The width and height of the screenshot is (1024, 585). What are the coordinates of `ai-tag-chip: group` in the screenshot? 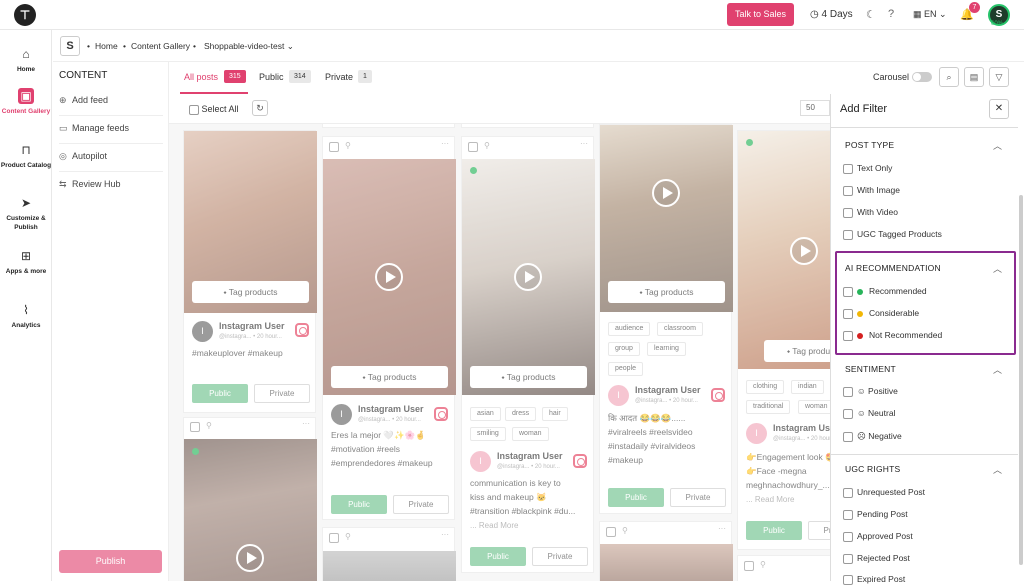 It's located at (624, 349).